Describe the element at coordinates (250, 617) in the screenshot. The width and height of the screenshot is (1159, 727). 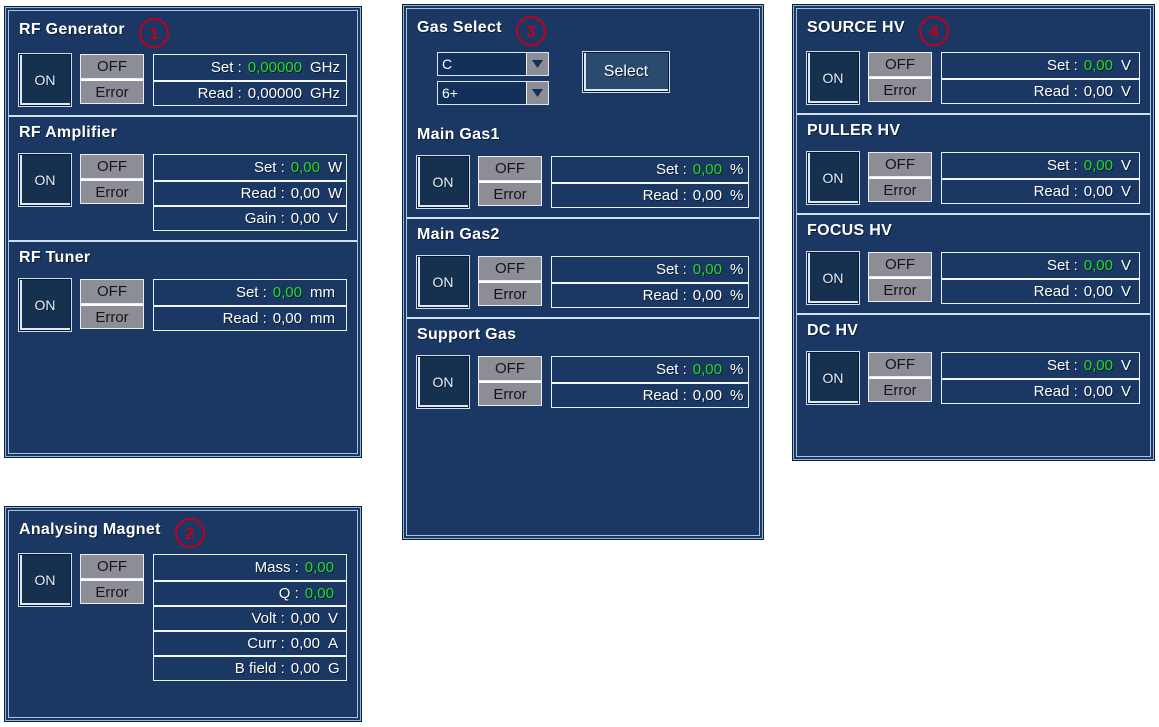
I see `readout-row: Volt : 0,00 V` at that location.